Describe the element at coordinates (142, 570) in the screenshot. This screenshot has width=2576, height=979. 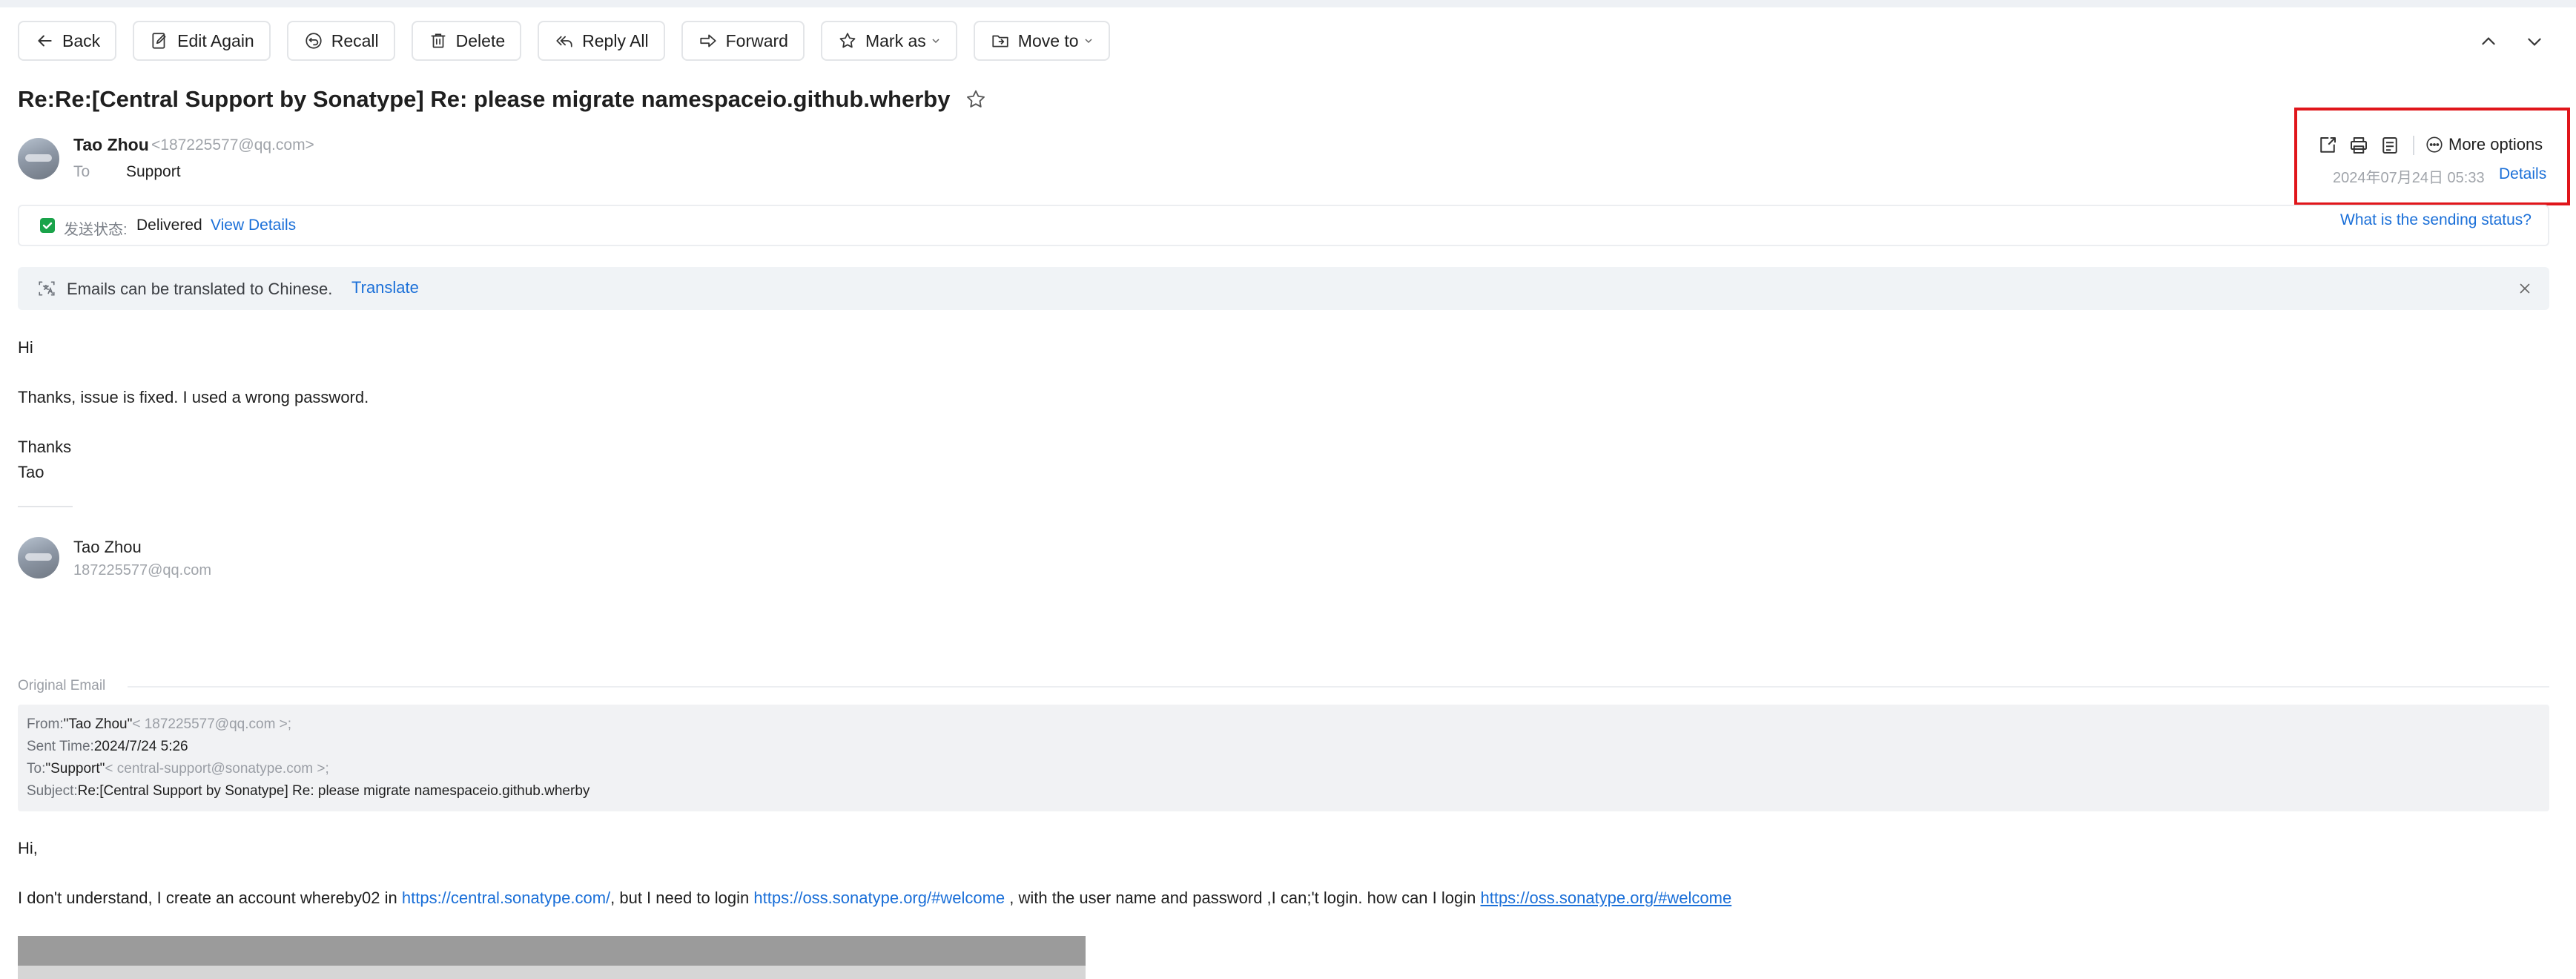
I see `signature-email: 187225577@qq.com` at that location.